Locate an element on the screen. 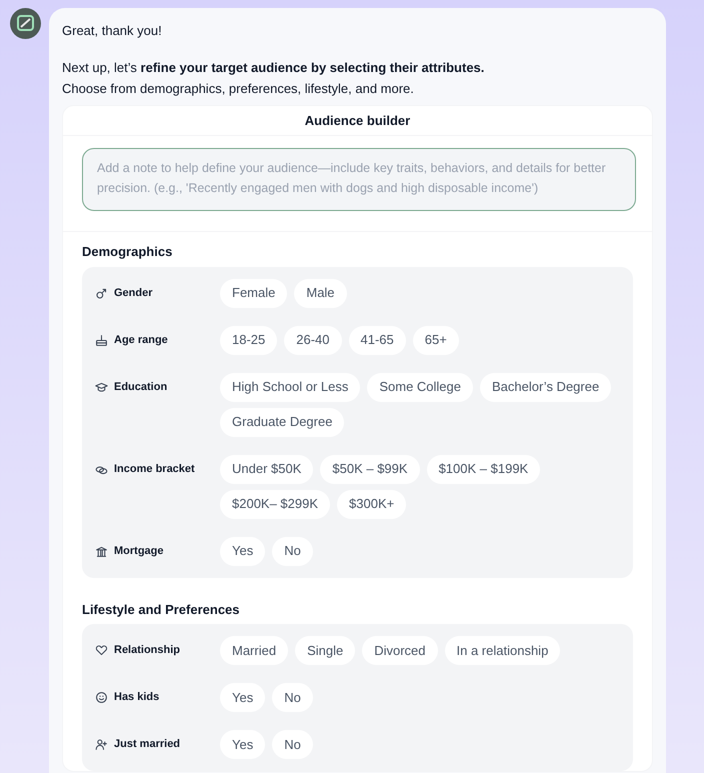  option-chip: $100K – $199K is located at coordinates (483, 469).